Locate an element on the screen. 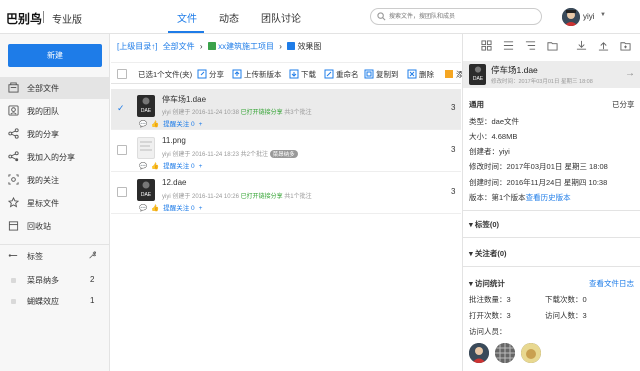  upload-version-label: 上传新版本 is located at coordinates (263, 74).